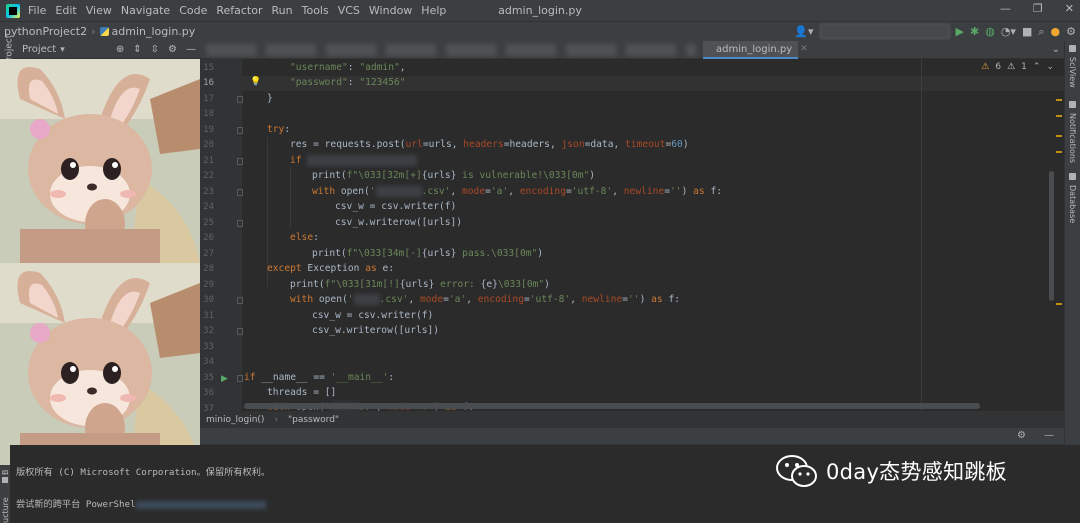  I want to click on gear-icon: ⚙, so click(172, 49).